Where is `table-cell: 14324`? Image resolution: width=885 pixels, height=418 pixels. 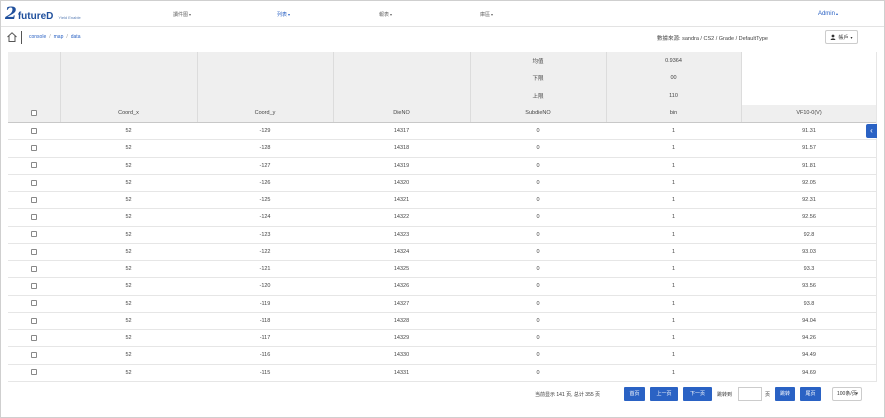 table-cell: 14324 is located at coordinates (401, 252).